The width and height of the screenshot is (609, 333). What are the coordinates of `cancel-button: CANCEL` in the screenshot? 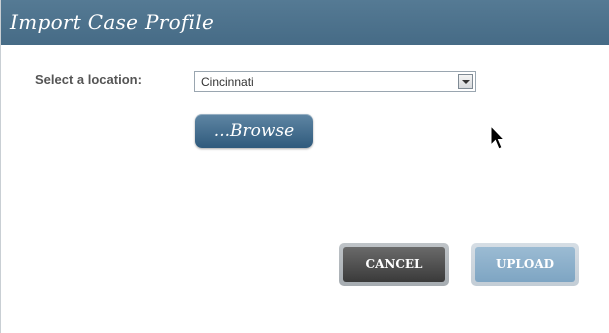 It's located at (394, 264).